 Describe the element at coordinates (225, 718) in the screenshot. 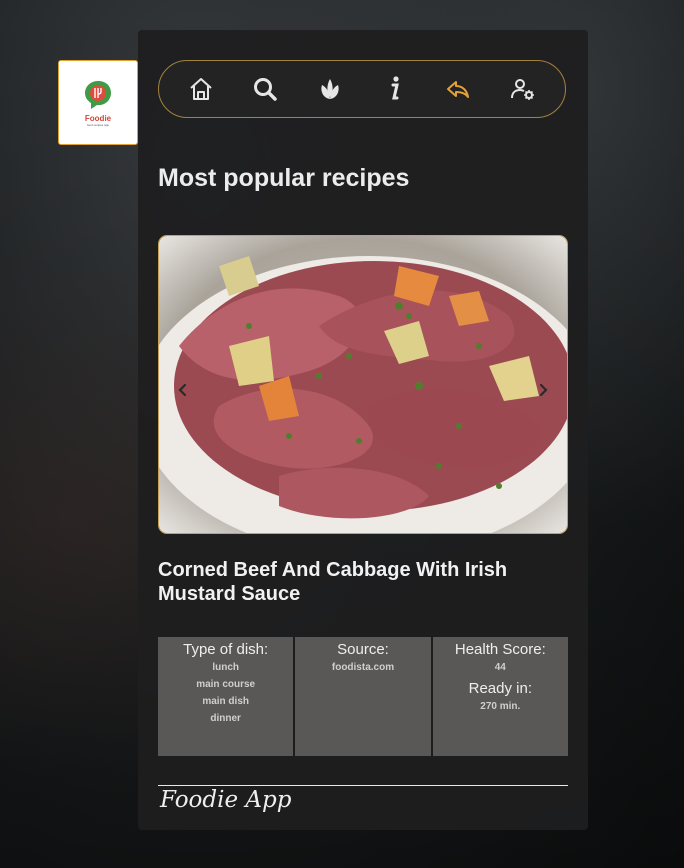

I see `dish-type-value: dinner` at that location.